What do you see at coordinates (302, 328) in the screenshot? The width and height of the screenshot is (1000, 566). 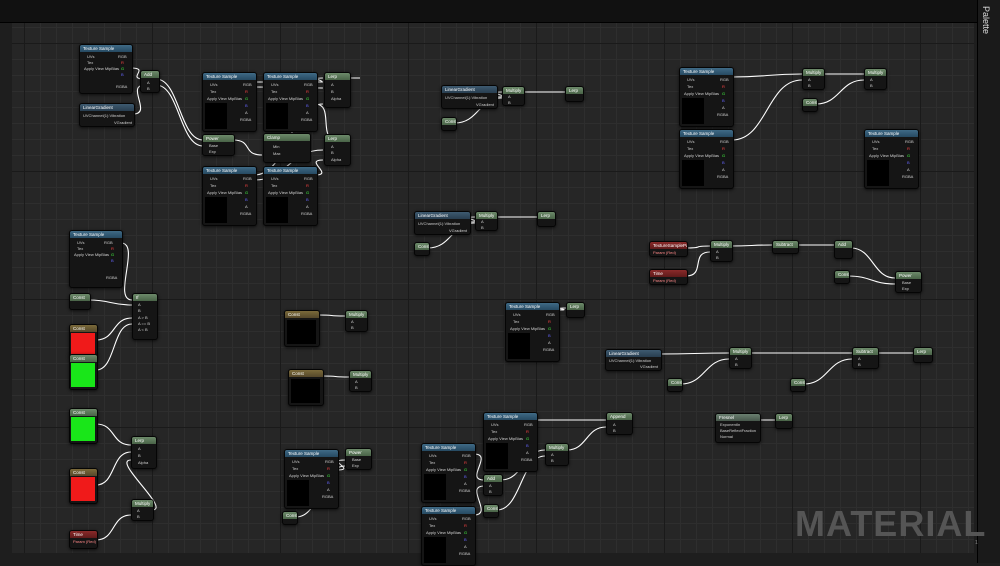 I see `gold-param-node: Const` at bounding box center [302, 328].